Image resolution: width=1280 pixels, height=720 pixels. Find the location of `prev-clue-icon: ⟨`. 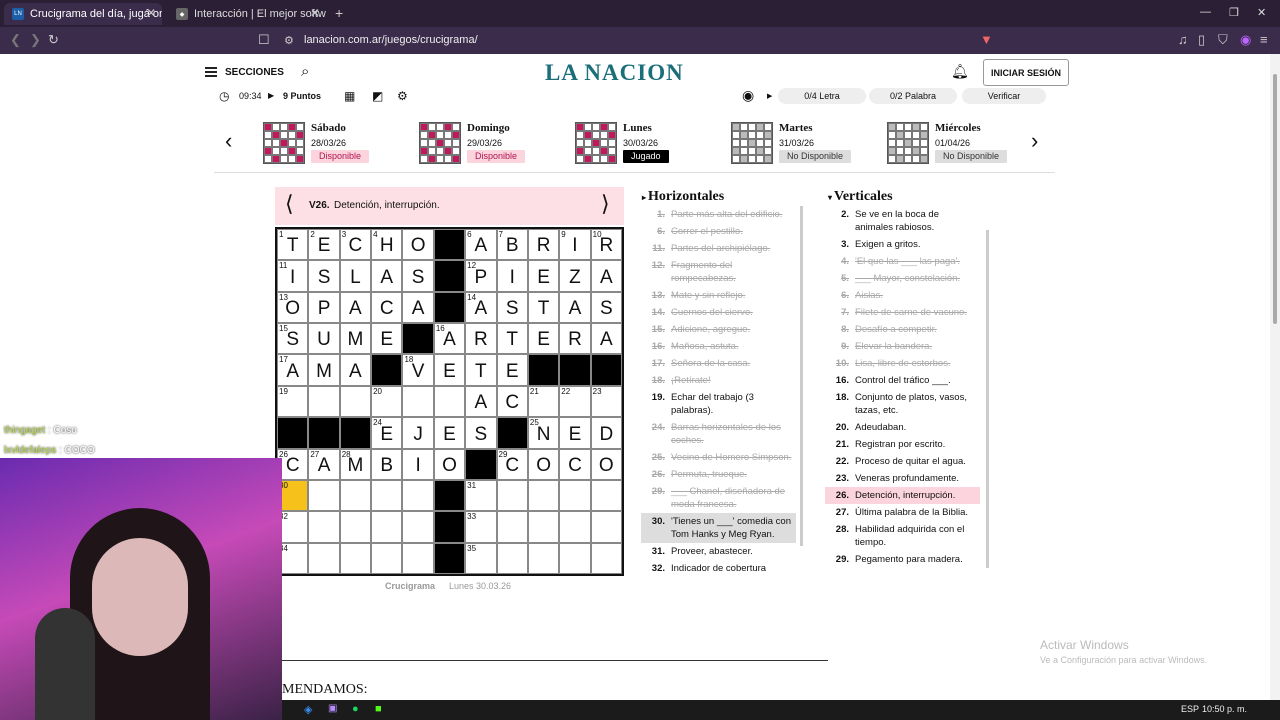

prev-clue-icon: ⟨ is located at coordinates (289, 204).